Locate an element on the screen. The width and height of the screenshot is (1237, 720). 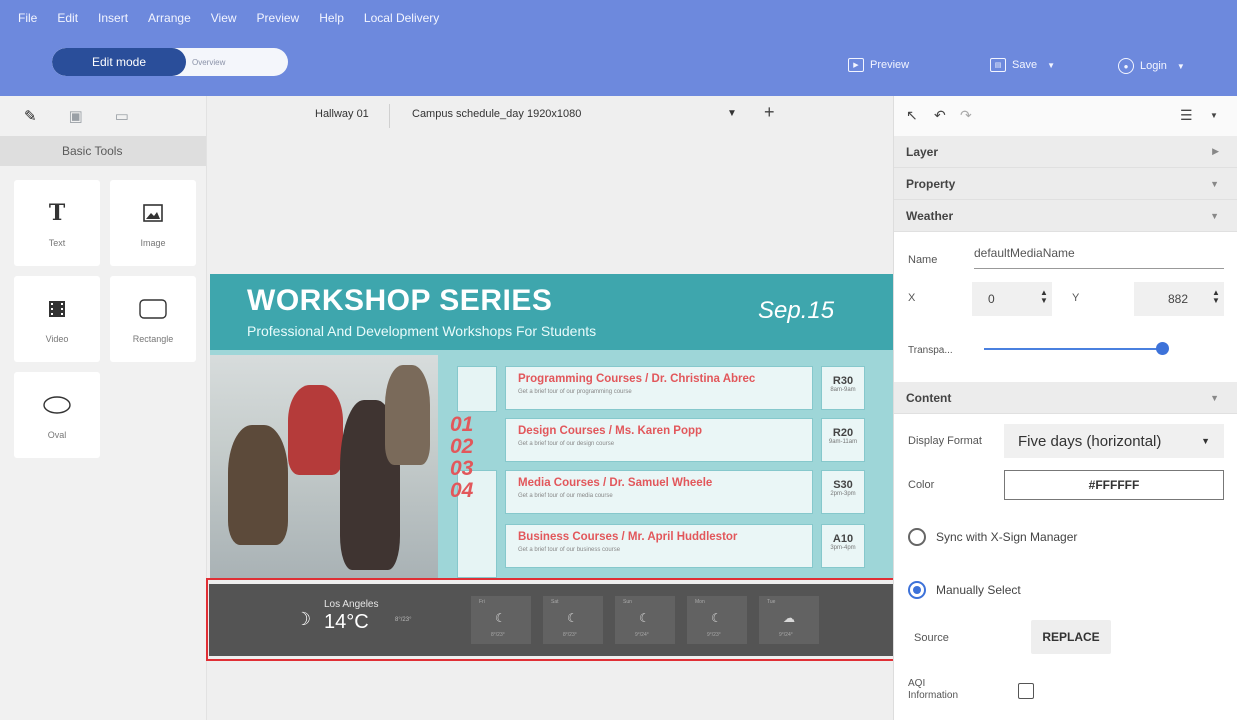
room-number: R30 is located at coordinates (843, 381).